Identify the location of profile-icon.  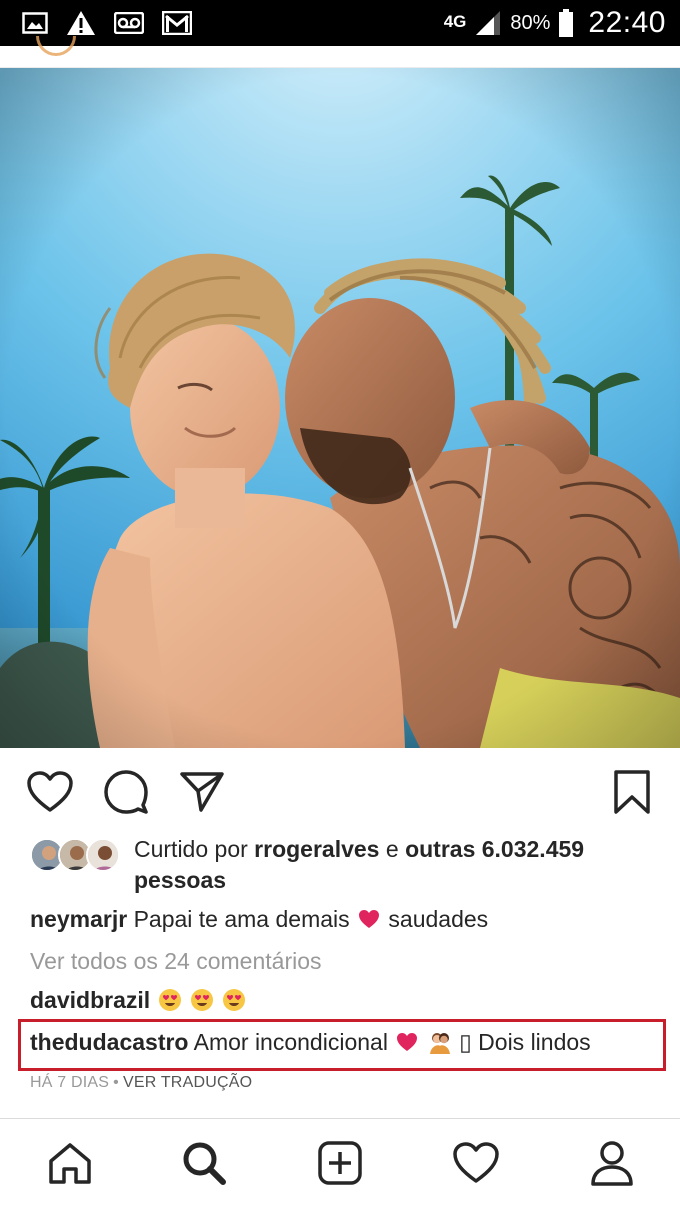
(612, 1163).